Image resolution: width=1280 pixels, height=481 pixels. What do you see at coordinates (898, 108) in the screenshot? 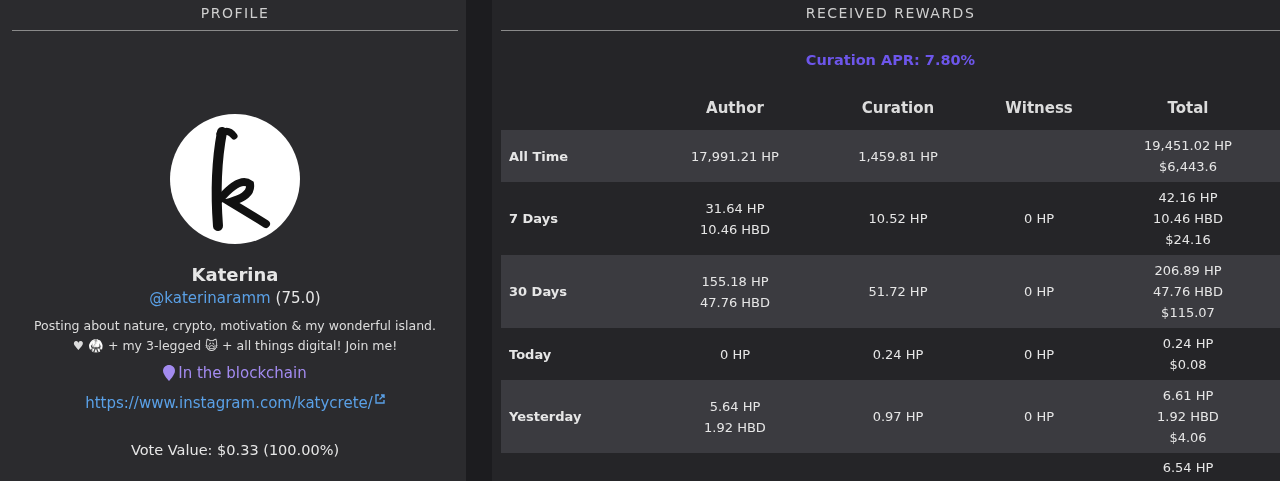
I see `column-header: Curation` at bounding box center [898, 108].